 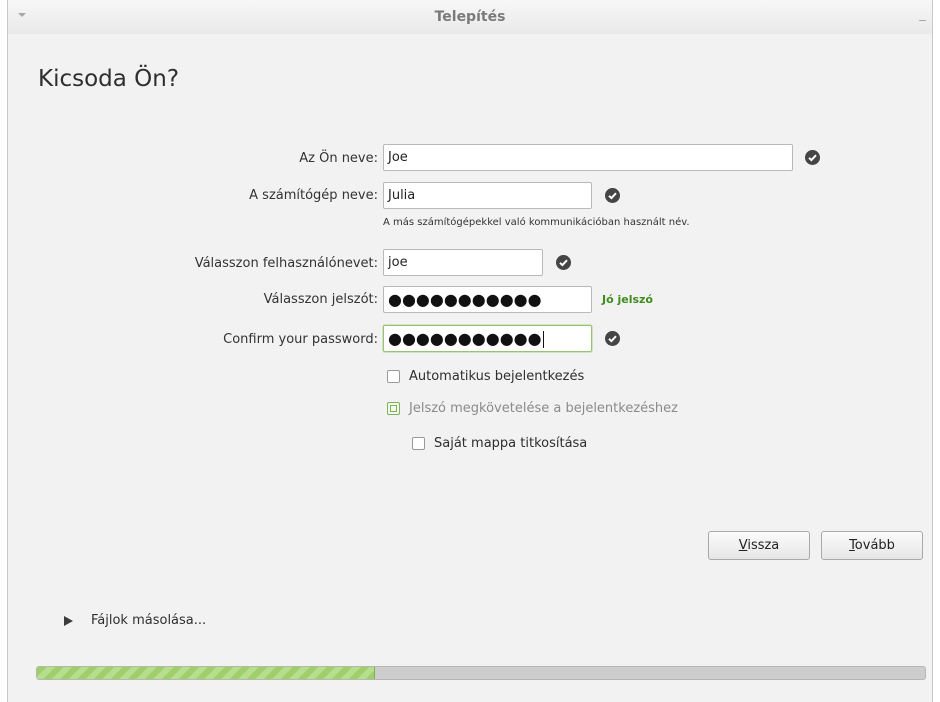 What do you see at coordinates (393, 408) in the screenshot?
I see `require-password-radio` at bounding box center [393, 408].